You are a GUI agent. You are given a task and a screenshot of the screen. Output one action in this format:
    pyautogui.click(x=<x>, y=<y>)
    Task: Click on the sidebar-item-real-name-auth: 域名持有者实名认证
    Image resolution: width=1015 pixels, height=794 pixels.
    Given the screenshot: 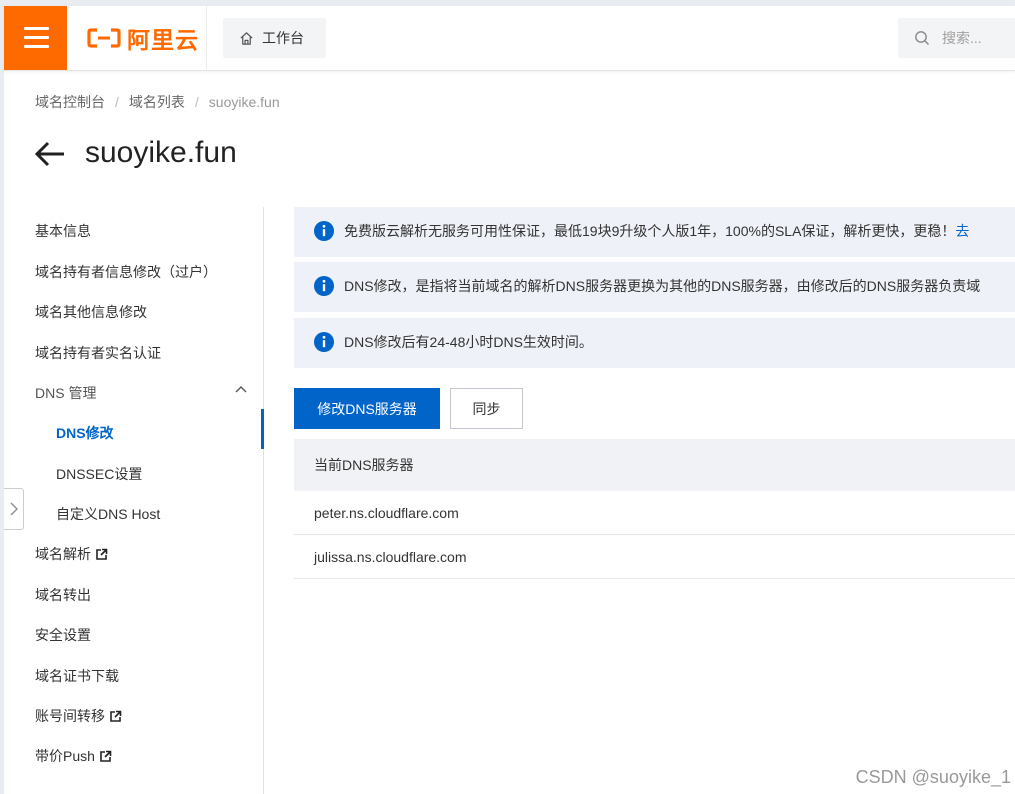 What is the action you would take?
    pyautogui.click(x=98, y=353)
    